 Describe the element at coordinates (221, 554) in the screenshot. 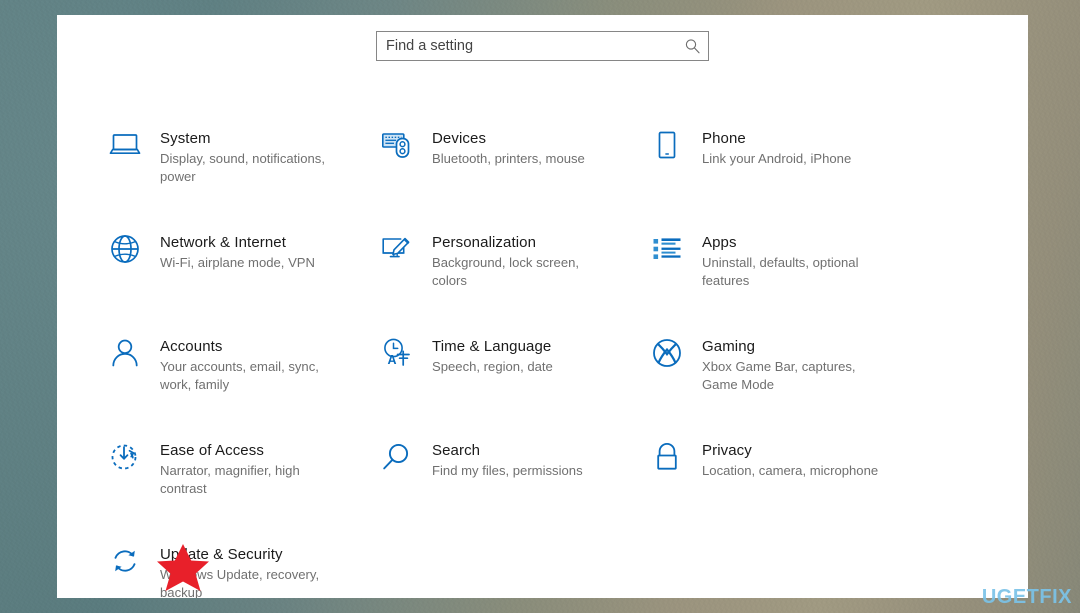

I see `settings-item-title: Update & Security` at that location.